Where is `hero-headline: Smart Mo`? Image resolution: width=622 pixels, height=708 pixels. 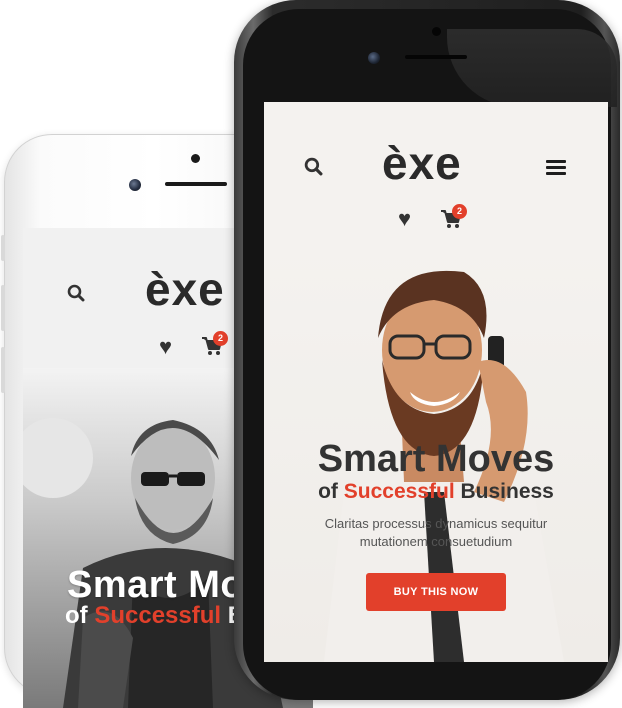
hero-headline: Smart Mo is located at coordinates (156, 585).